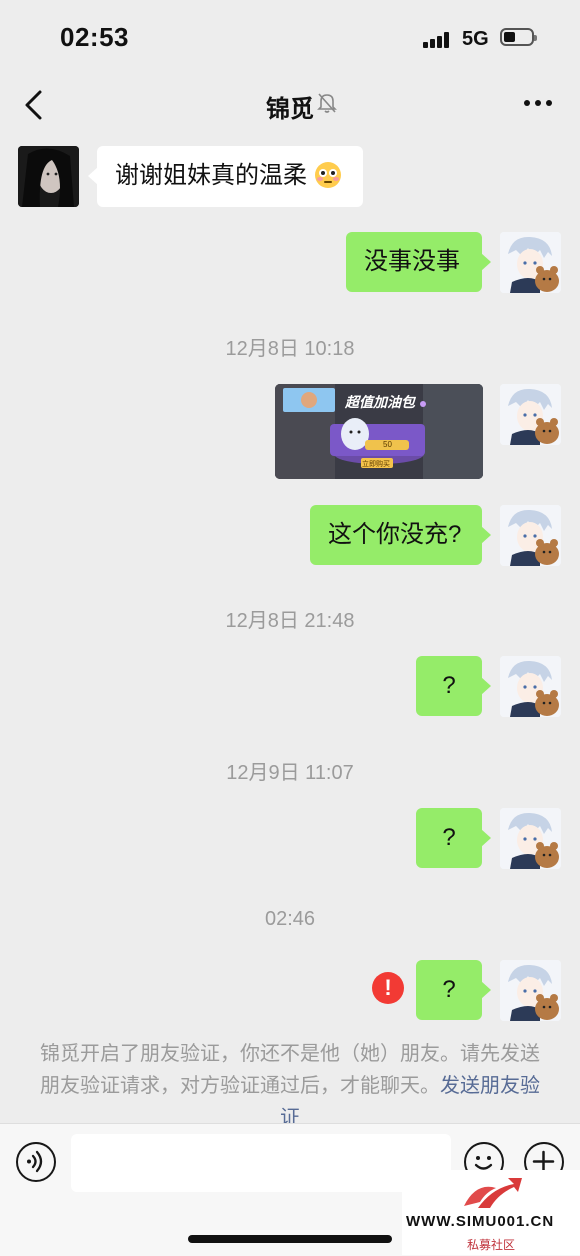 Image resolution: width=580 pixels, height=1256 pixels. I want to click on chat-title: 锦觅, so click(290, 106).